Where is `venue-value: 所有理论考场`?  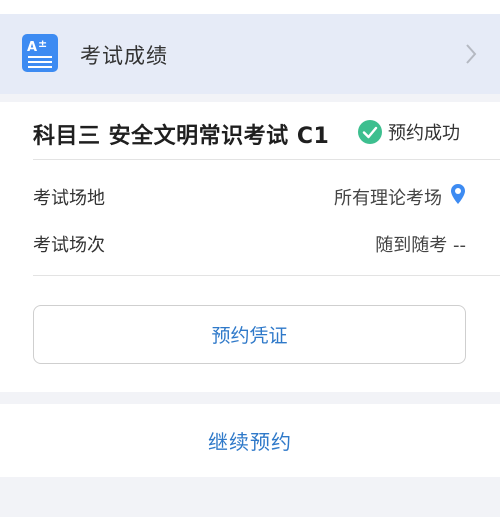 venue-value: 所有理论考场 is located at coordinates (388, 198).